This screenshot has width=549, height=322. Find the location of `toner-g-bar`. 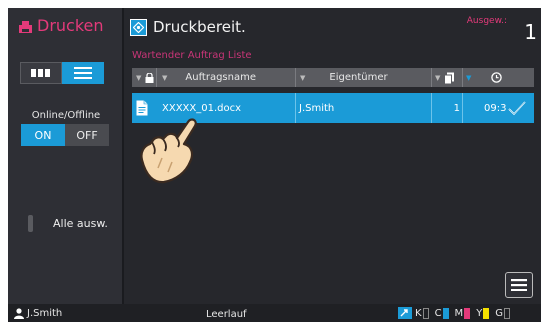

toner-g-bar is located at coordinates (507, 313).